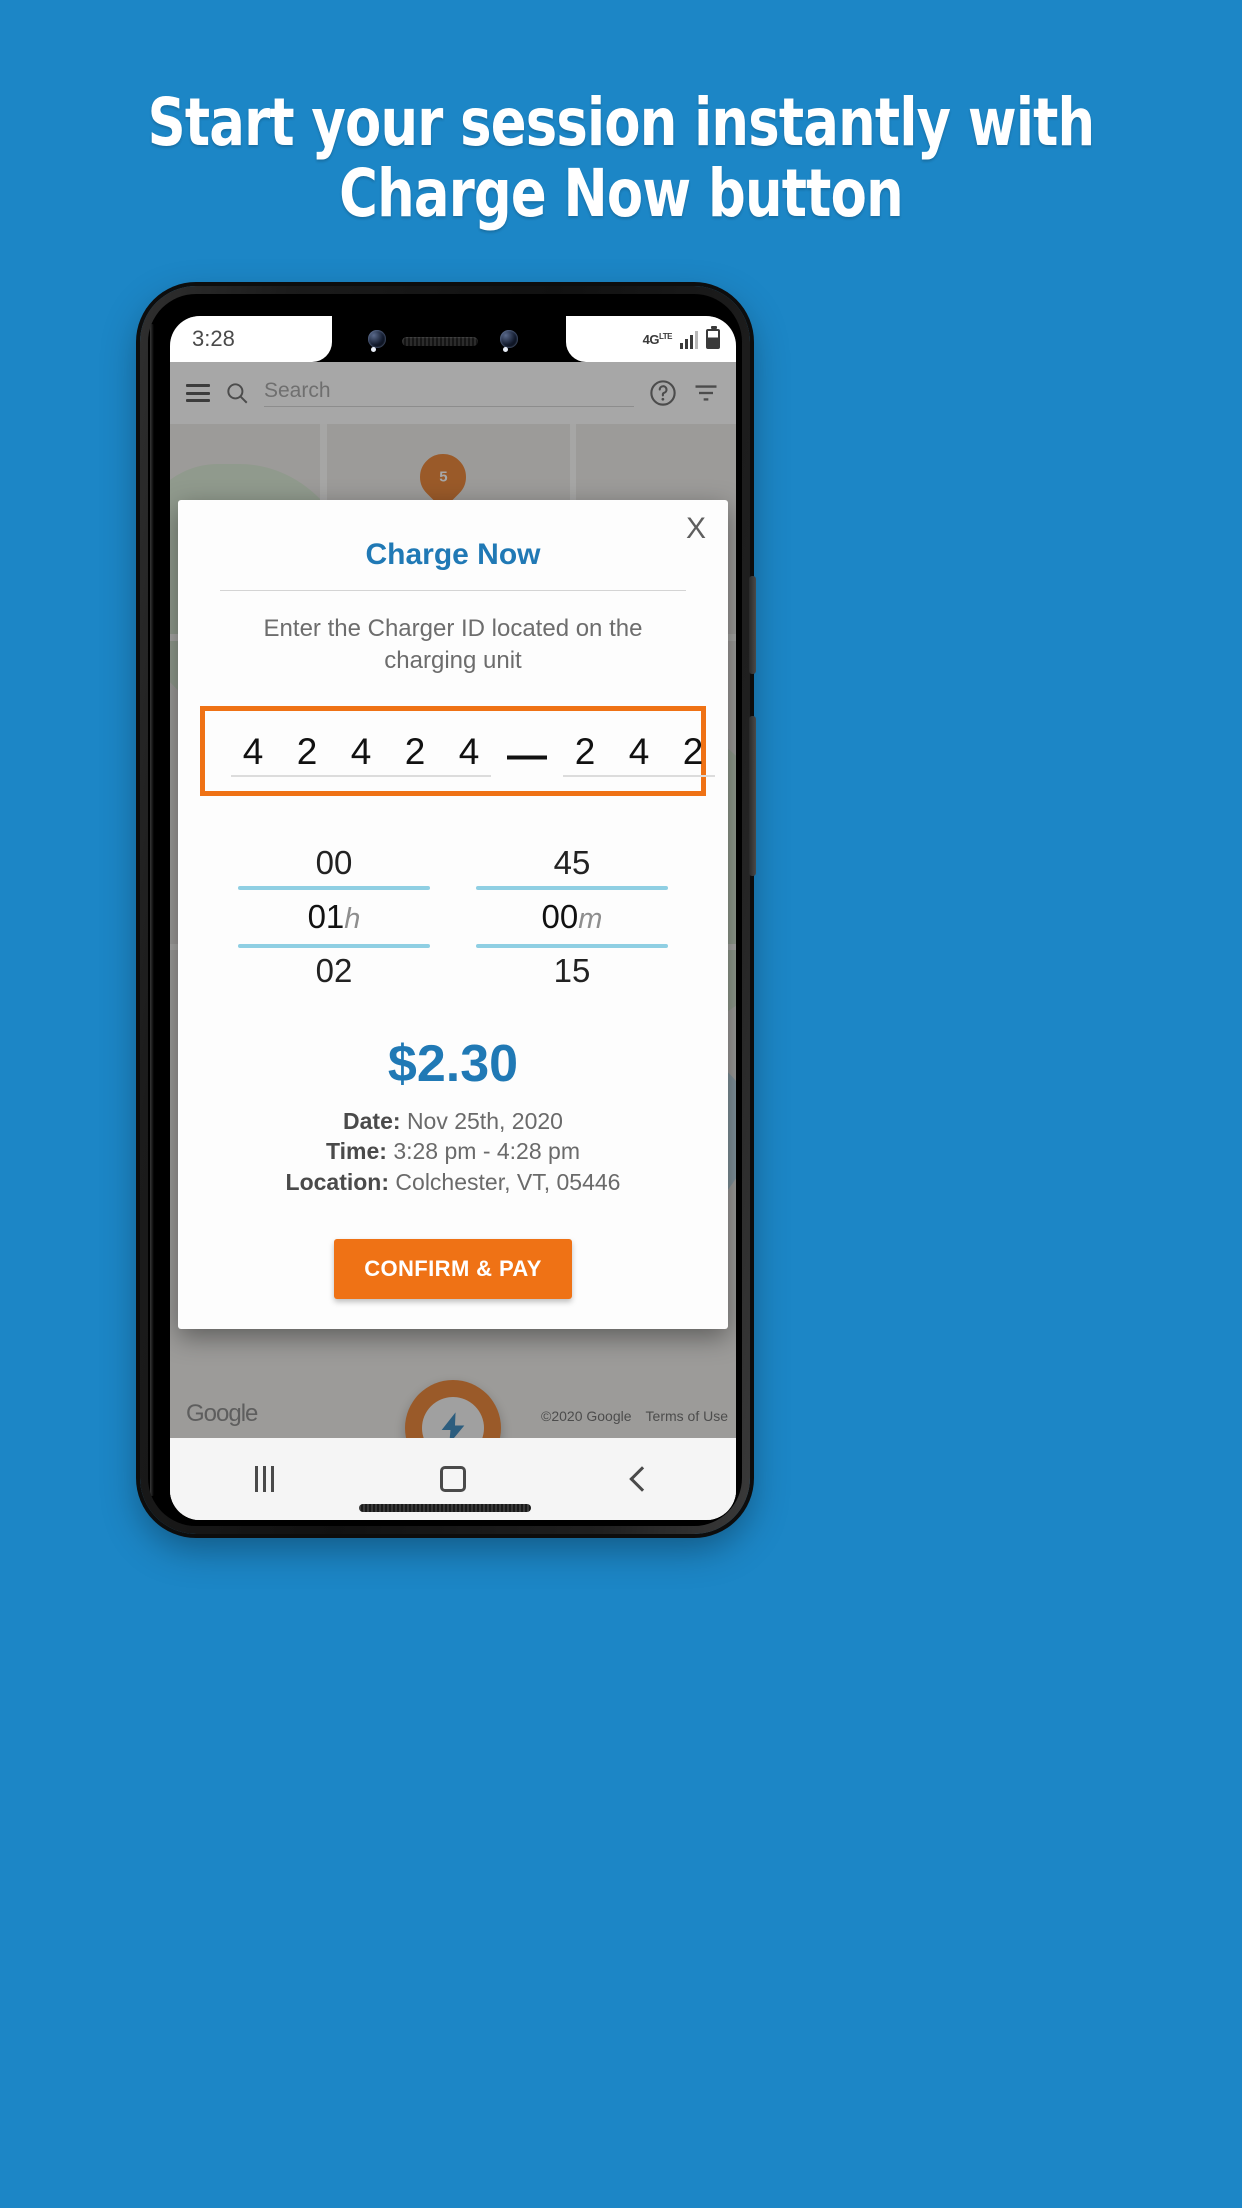  What do you see at coordinates (509, 341) in the screenshot?
I see `front-camera-secondary-icon` at bounding box center [509, 341].